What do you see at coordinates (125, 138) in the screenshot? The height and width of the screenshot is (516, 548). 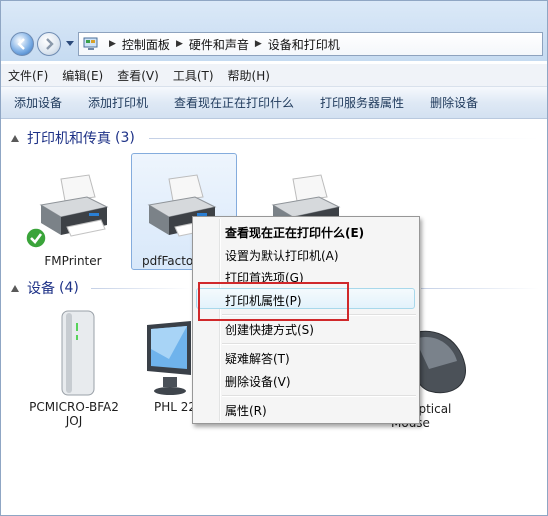 I see `group-count: (3)` at bounding box center [125, 138].